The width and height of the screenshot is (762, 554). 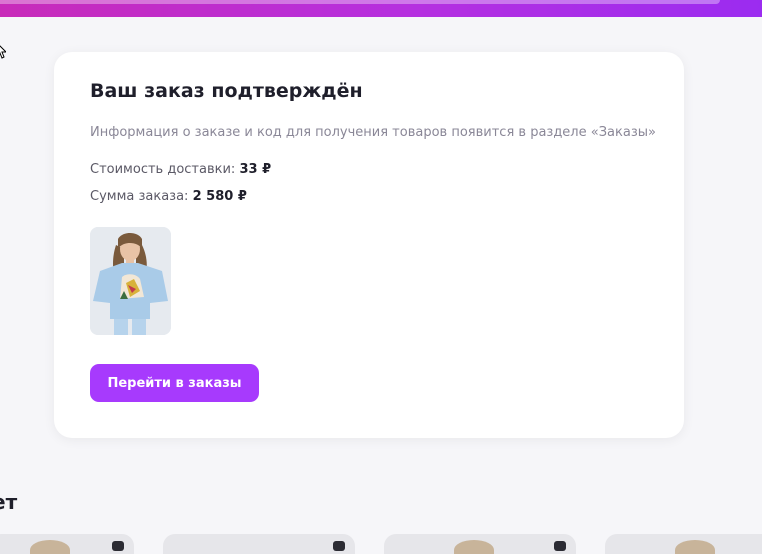 I want to click on confirmation-title: Ваш заказ подтверждён, so click(x=226, y=91).